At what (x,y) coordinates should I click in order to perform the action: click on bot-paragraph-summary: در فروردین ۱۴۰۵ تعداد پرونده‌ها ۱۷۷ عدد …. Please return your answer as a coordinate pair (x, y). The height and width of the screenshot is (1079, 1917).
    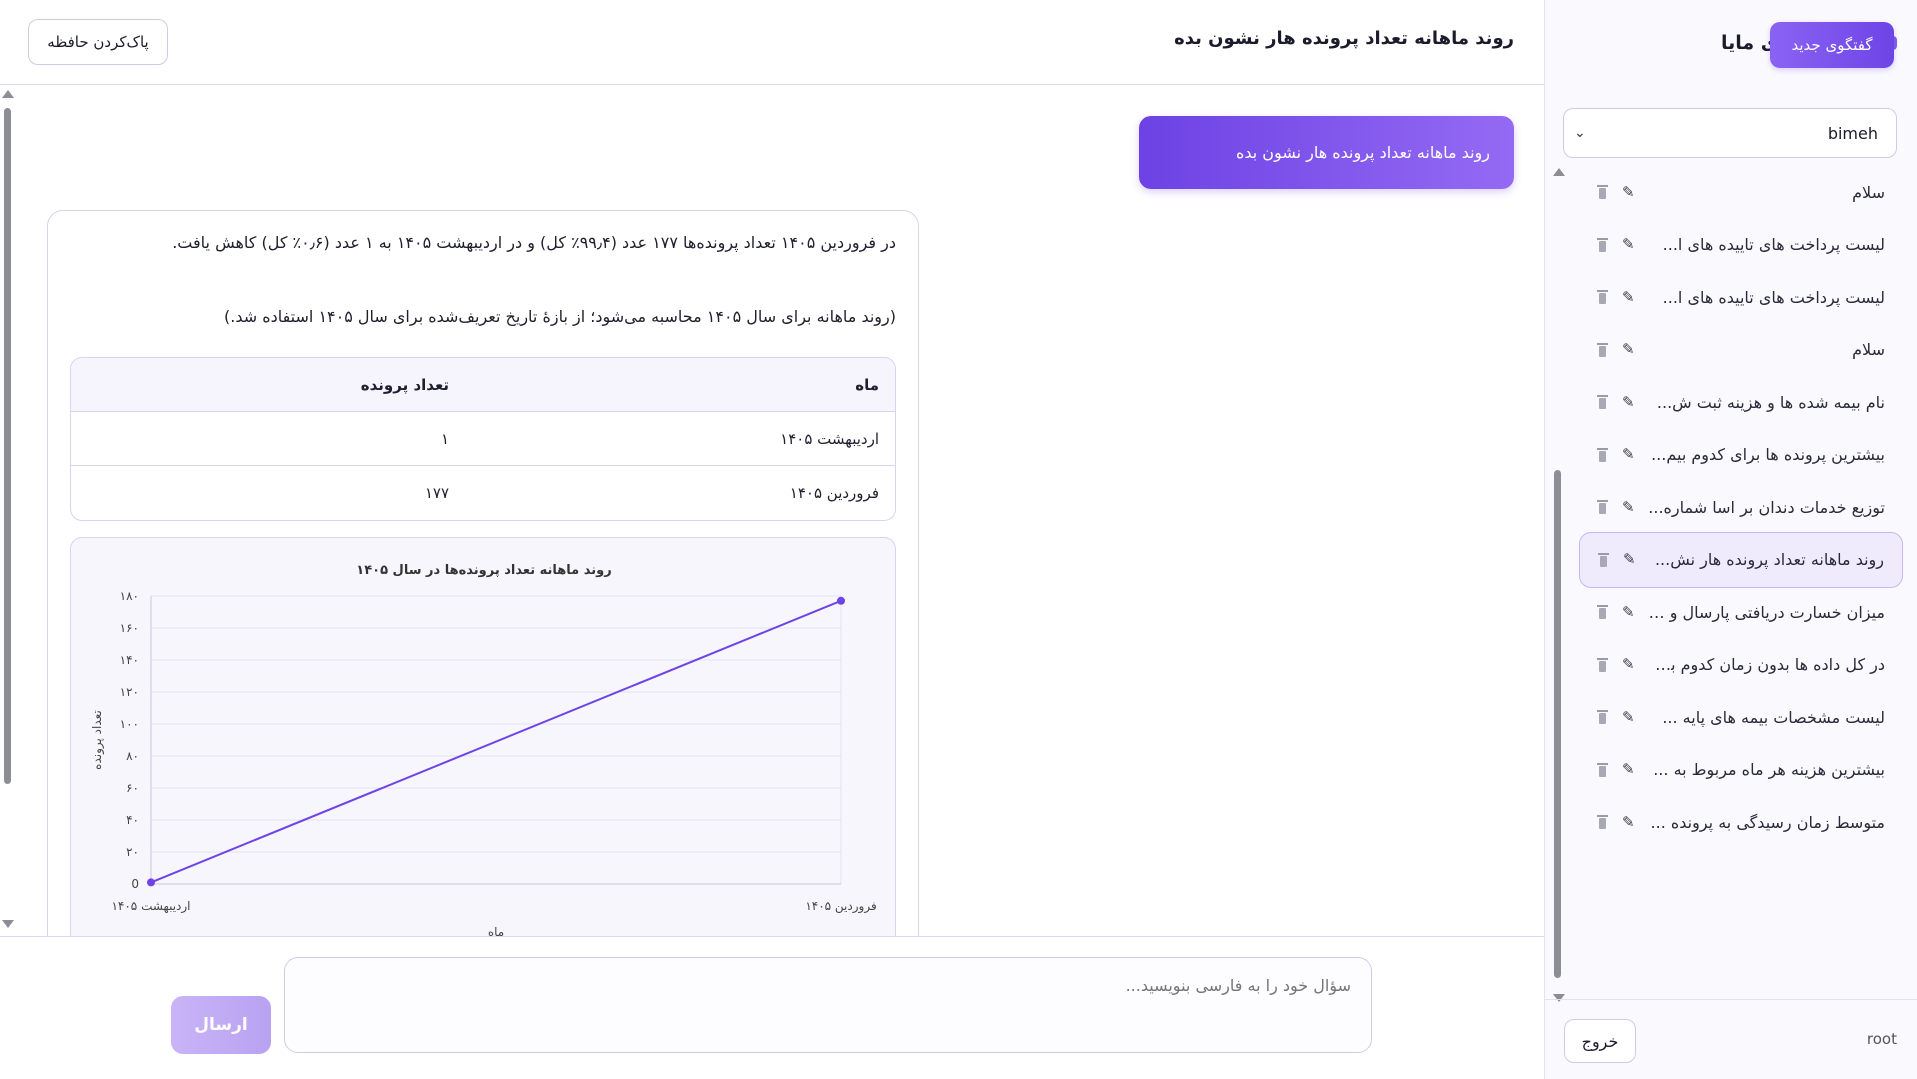
    Looking at the image, I should click on (534, 242).